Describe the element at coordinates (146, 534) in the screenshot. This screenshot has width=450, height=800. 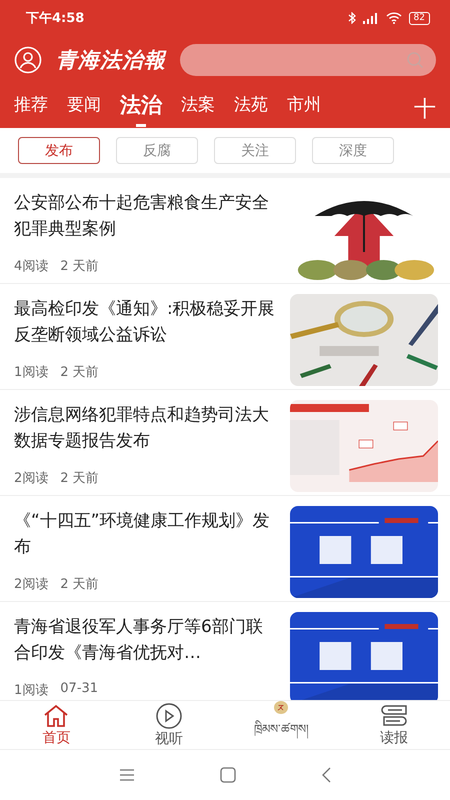
I see `article-title: 《“十四五”环境健康工作规划》发布` at that location.